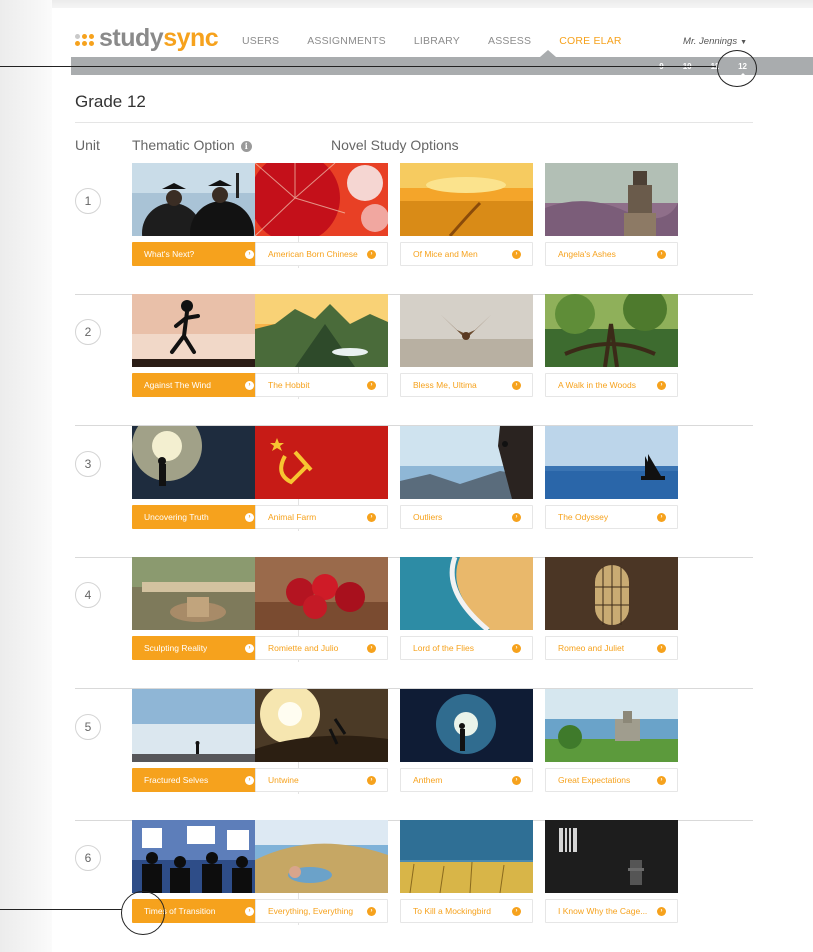 The height and width of the screenshot is (952, 813). I want to click on novel-card: Romiette and Julio ›, so click(321, 608).